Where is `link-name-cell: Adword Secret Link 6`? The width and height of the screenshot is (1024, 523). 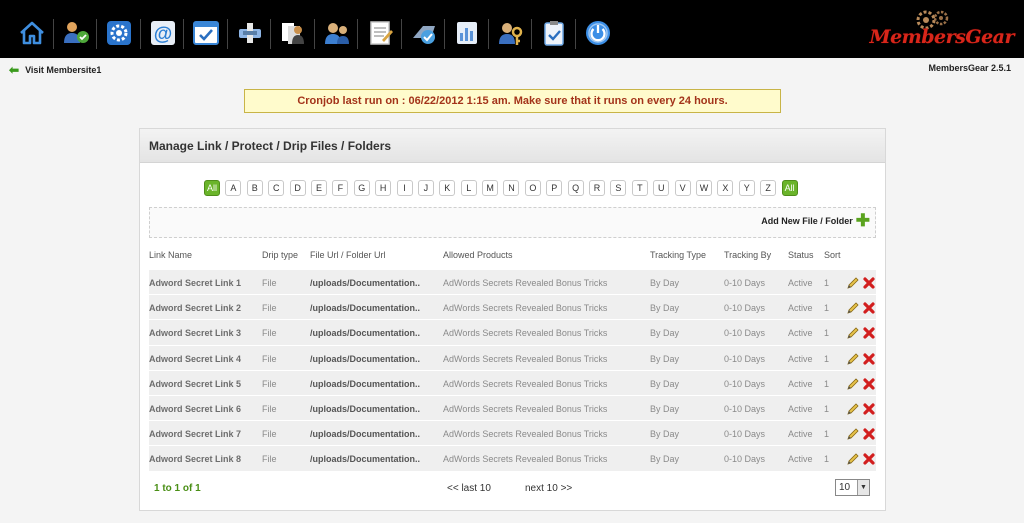
link-name-cell: Adword Secret Link 6 is located at coordinates (195, 409).